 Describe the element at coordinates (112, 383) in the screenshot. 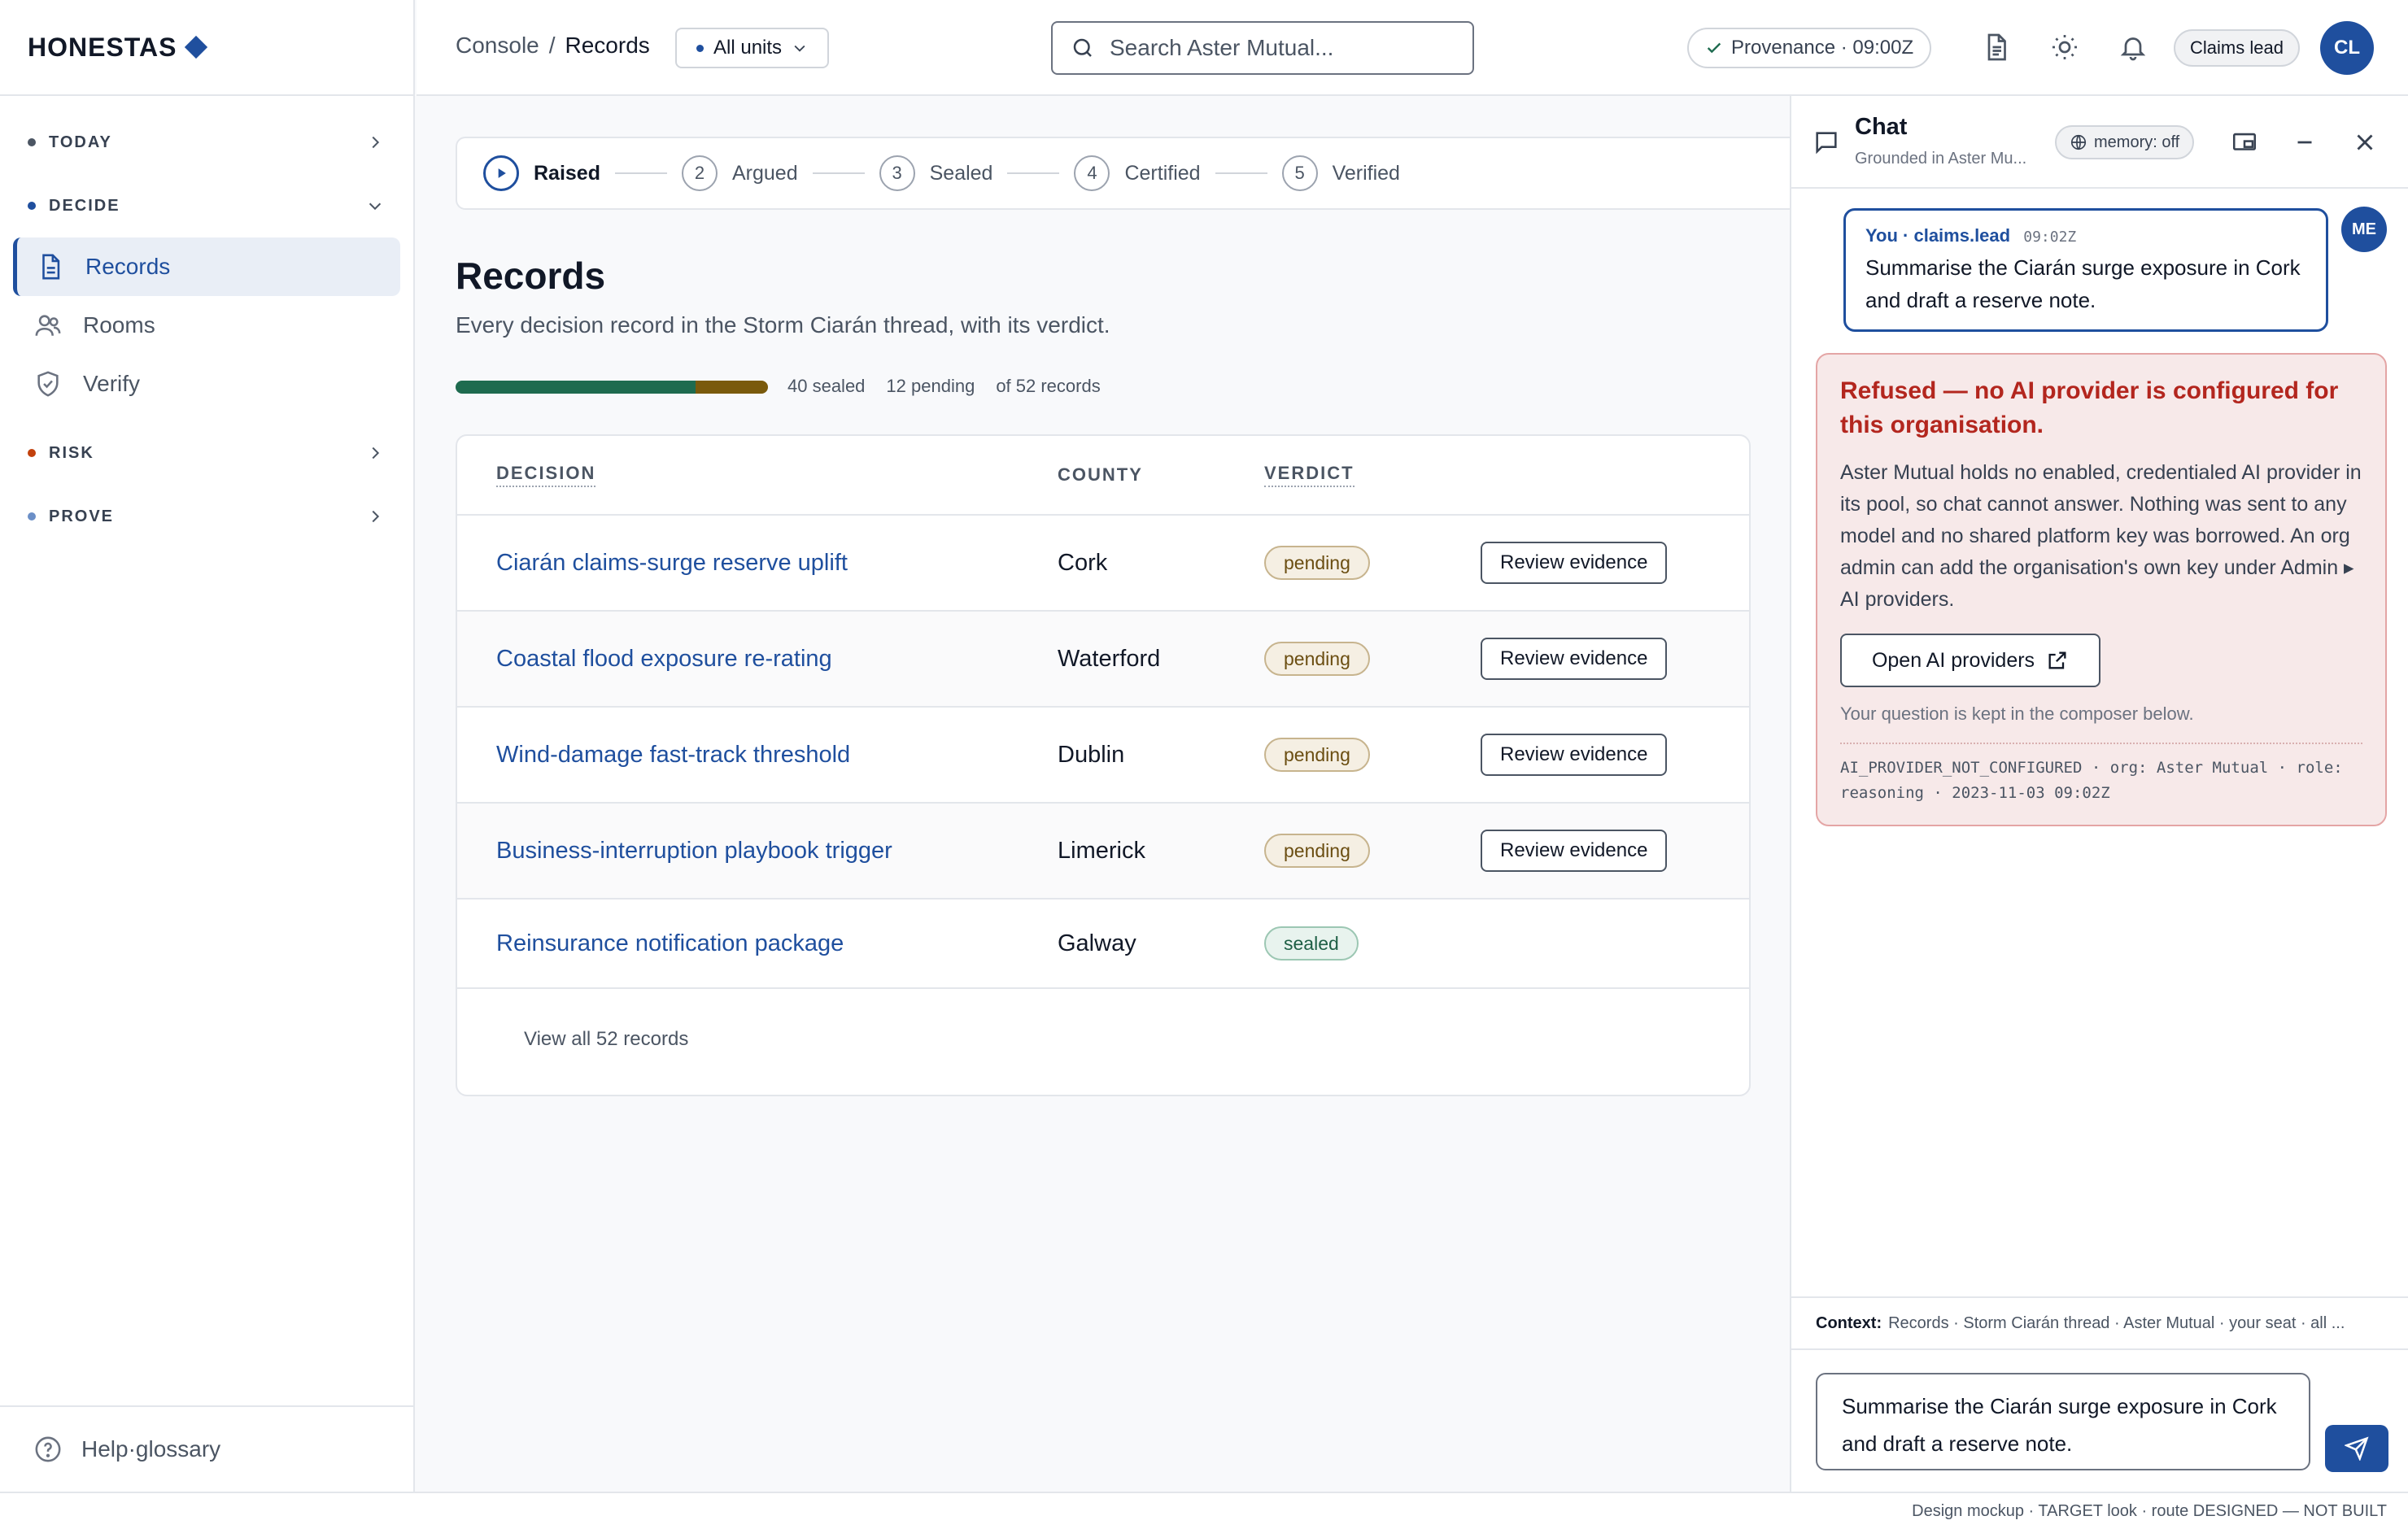

I see `sidebar-item-label: Verify` at that location.